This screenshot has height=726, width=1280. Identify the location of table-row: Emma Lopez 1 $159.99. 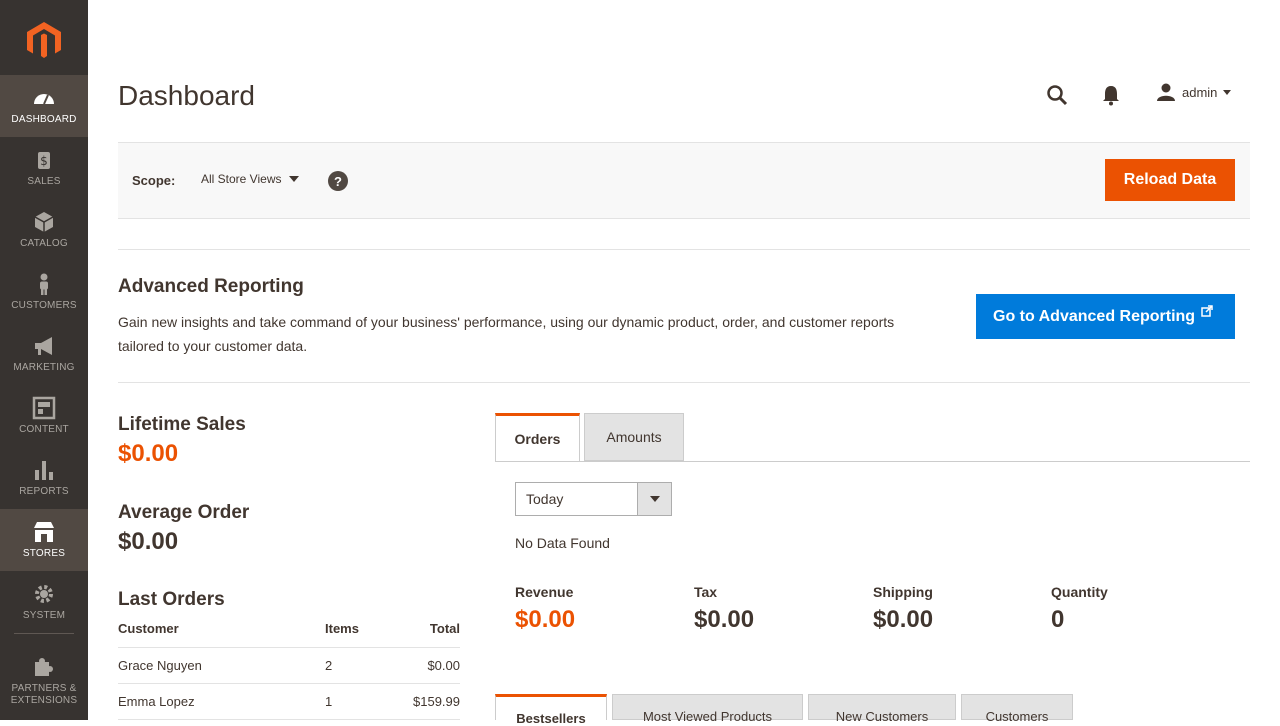
(289, 701).